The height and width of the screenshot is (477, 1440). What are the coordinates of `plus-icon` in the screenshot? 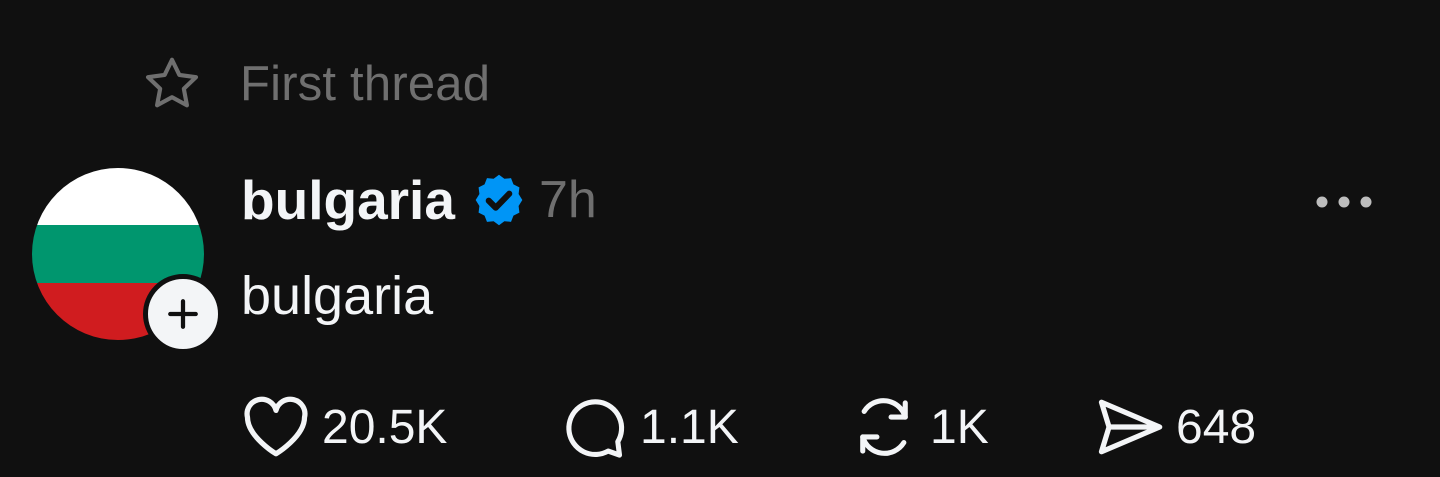 It's located at (183, 314).